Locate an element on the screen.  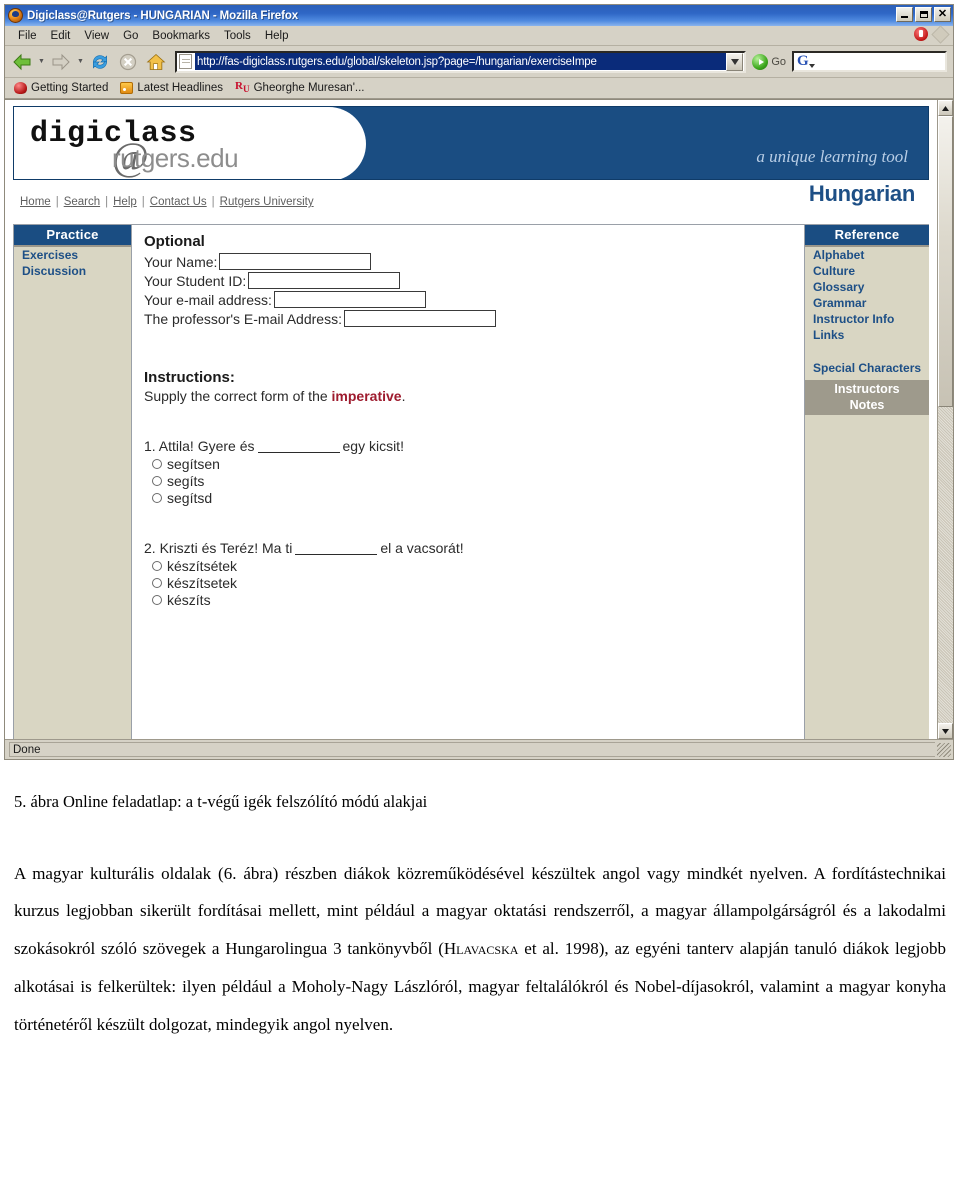
topnav-help: Help is located at coordinates (125, 202).